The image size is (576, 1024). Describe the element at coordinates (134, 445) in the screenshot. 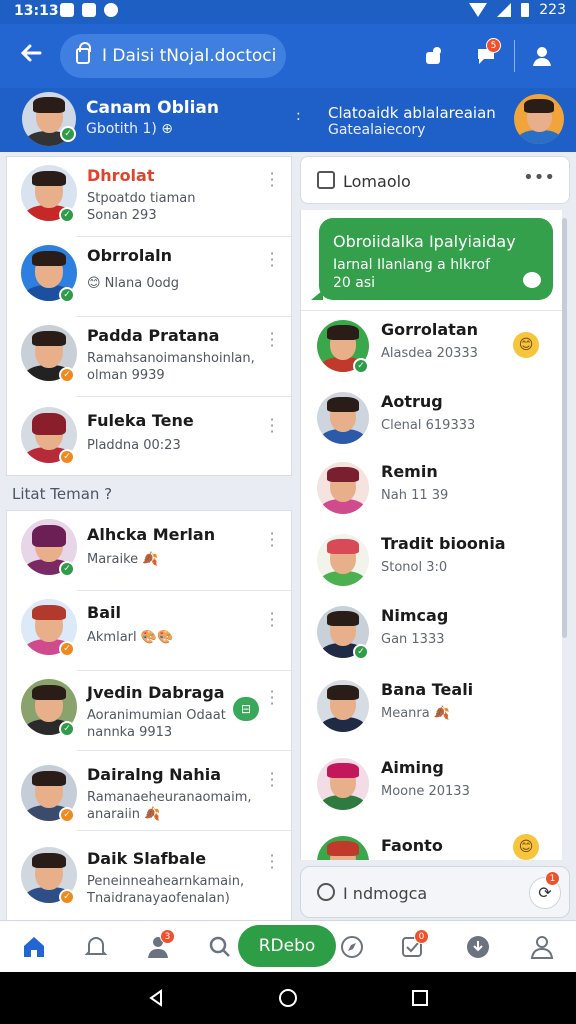

I see `message-preview: Pladdna 00:23` at that location.